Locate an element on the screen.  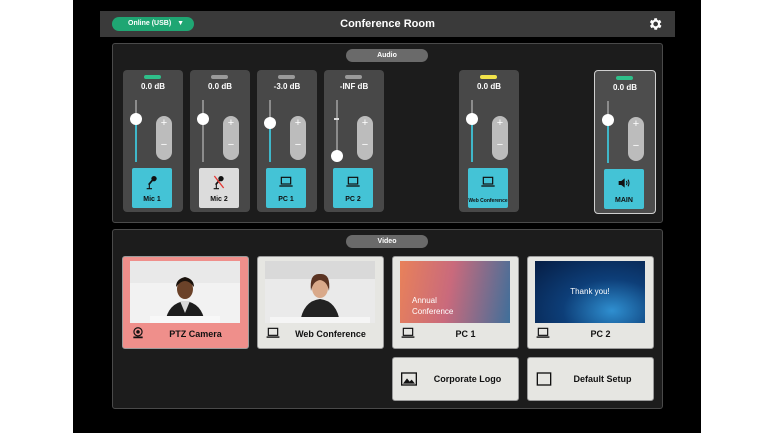
channel-name: PC 2 is located at coordinates (353, 199).